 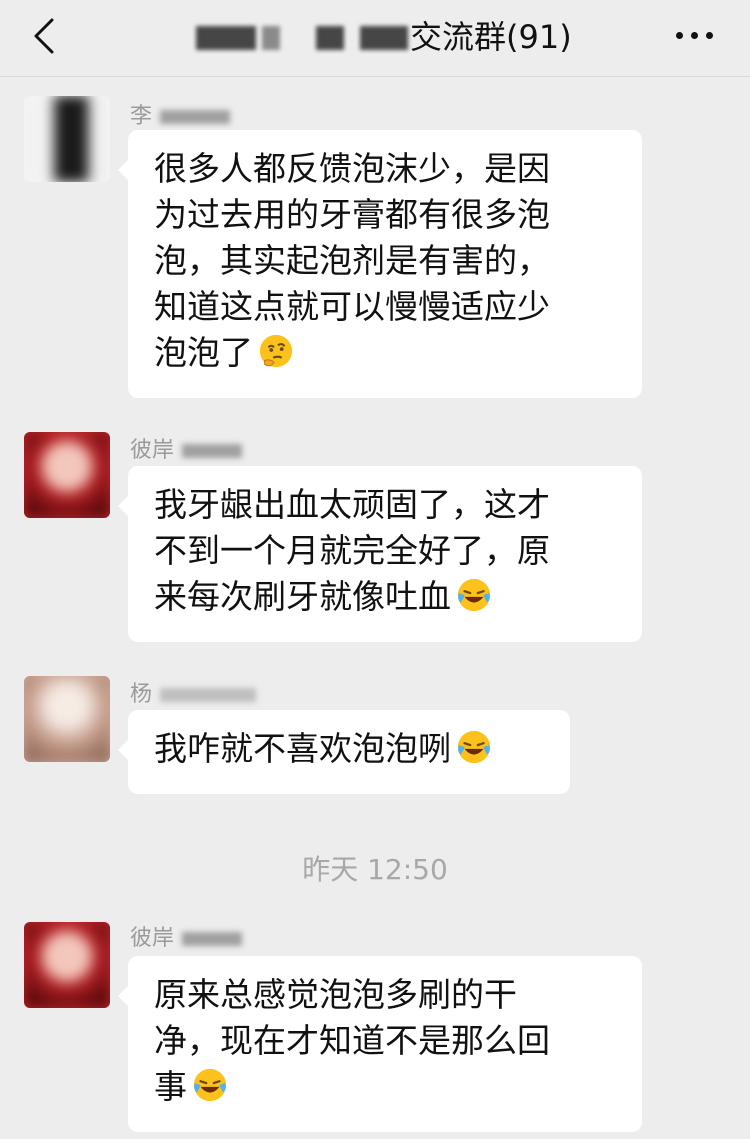 I want to click on chat-header: 交流群(91), so click(x=375, y=38).